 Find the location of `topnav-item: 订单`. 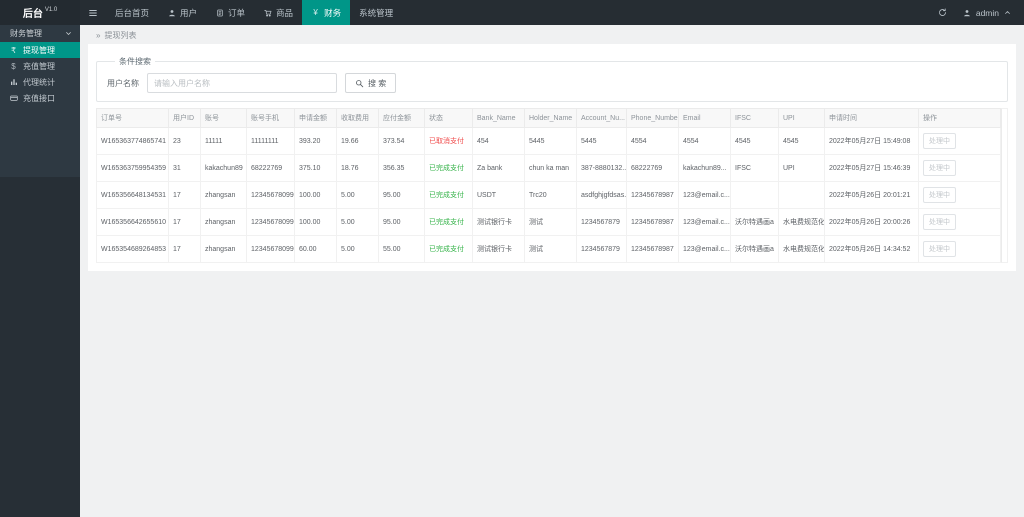

topnav-item: 订单 is located at coordinates (230, 12).